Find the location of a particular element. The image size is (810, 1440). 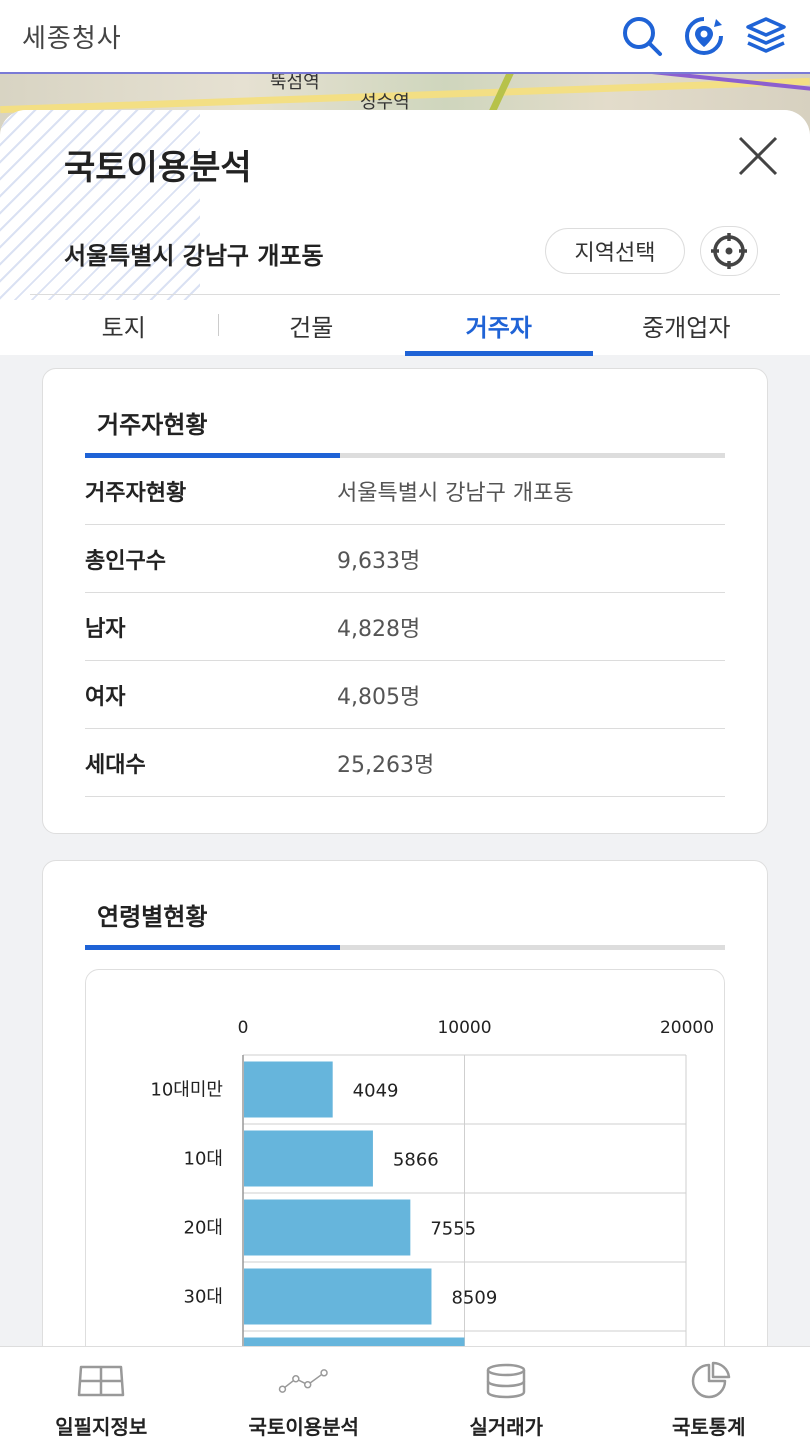

section-underline is located at coordinates (405, 947).